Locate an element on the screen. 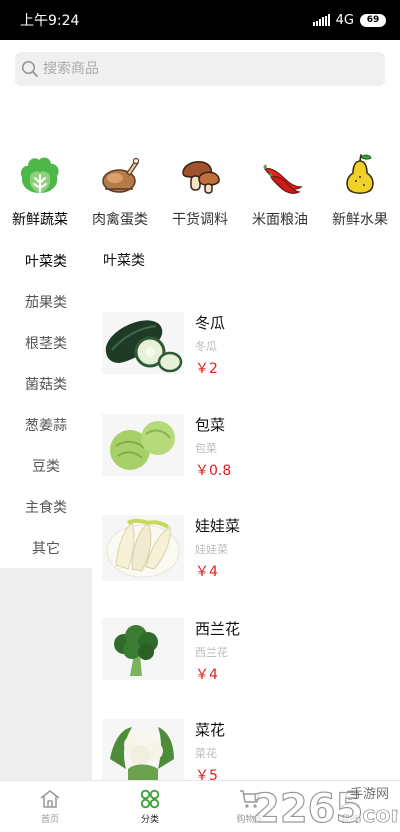 This screenshot has width=400, height=832. product-subtitle: 包菜 is located at coordinates (206, 448).